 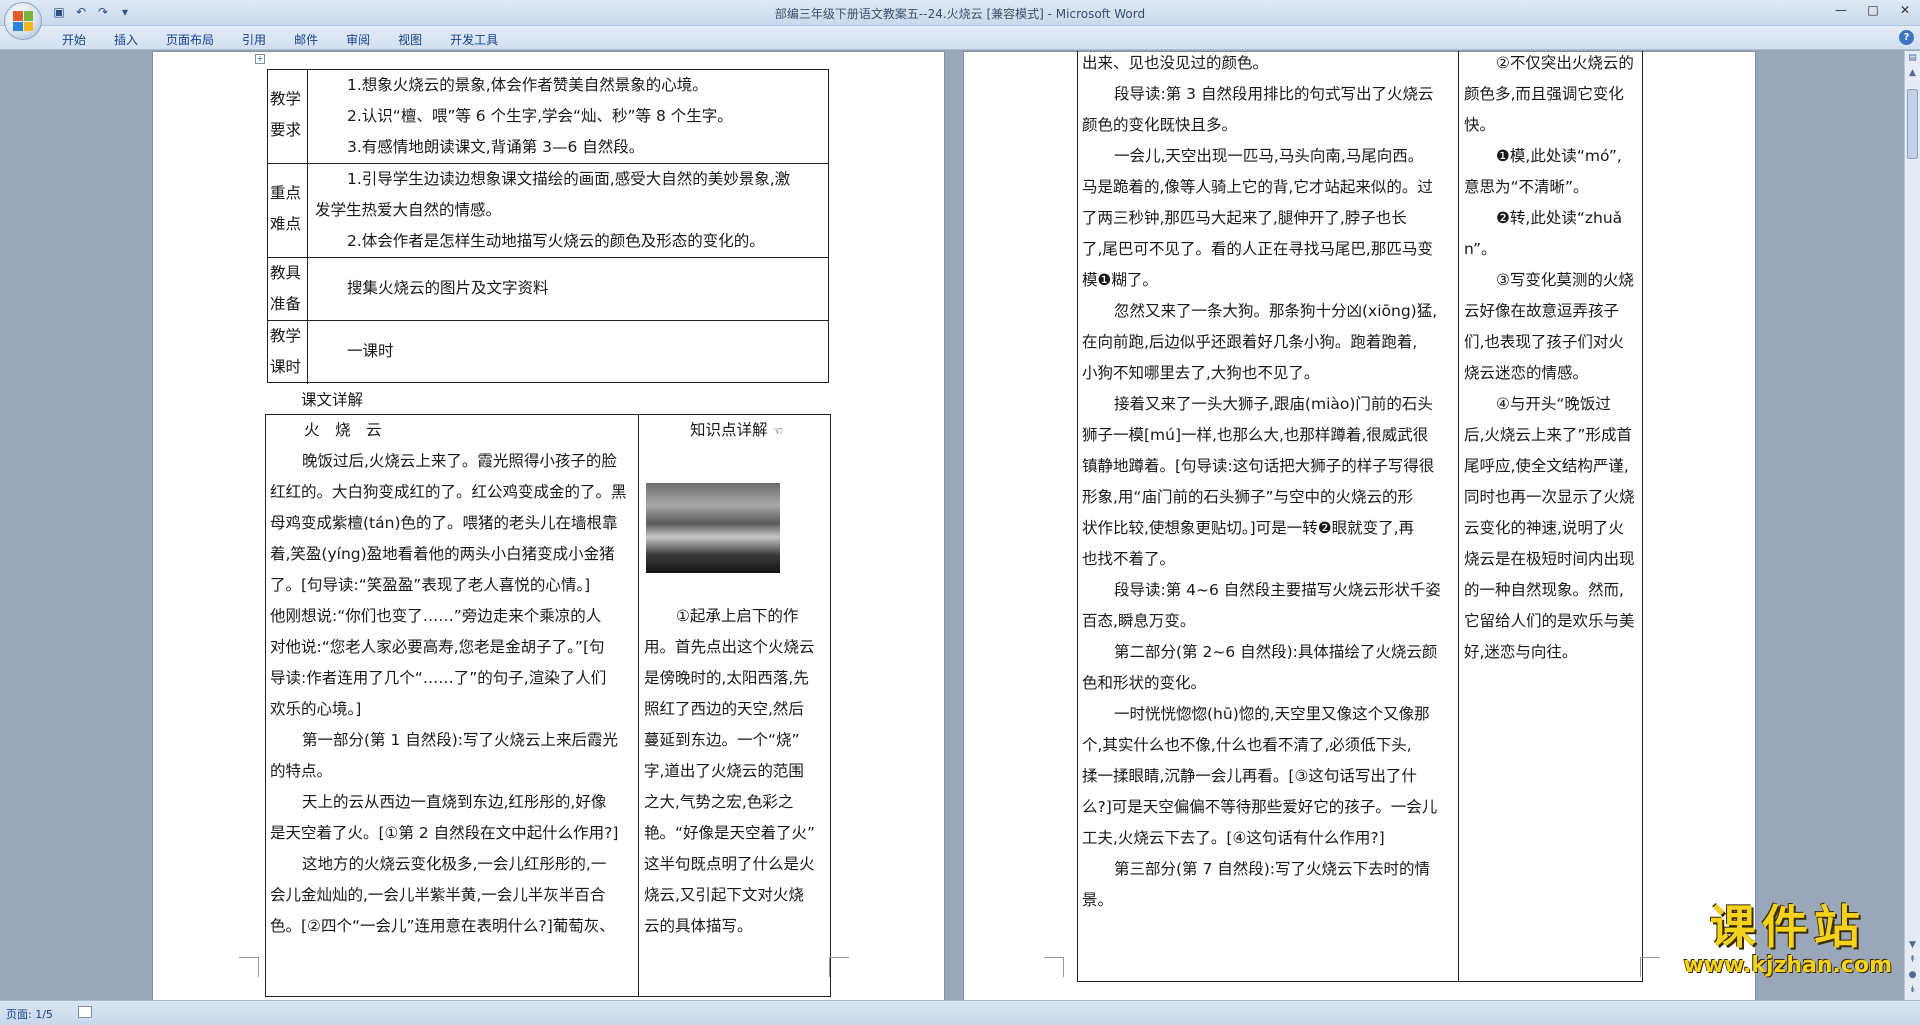 What do you see at coordinates (1274, 94) in the screenshot?
I see `text-line: 段导读:第 3 自然段用排比的句式写出了火烧云` at bounding box center [1274, 94].